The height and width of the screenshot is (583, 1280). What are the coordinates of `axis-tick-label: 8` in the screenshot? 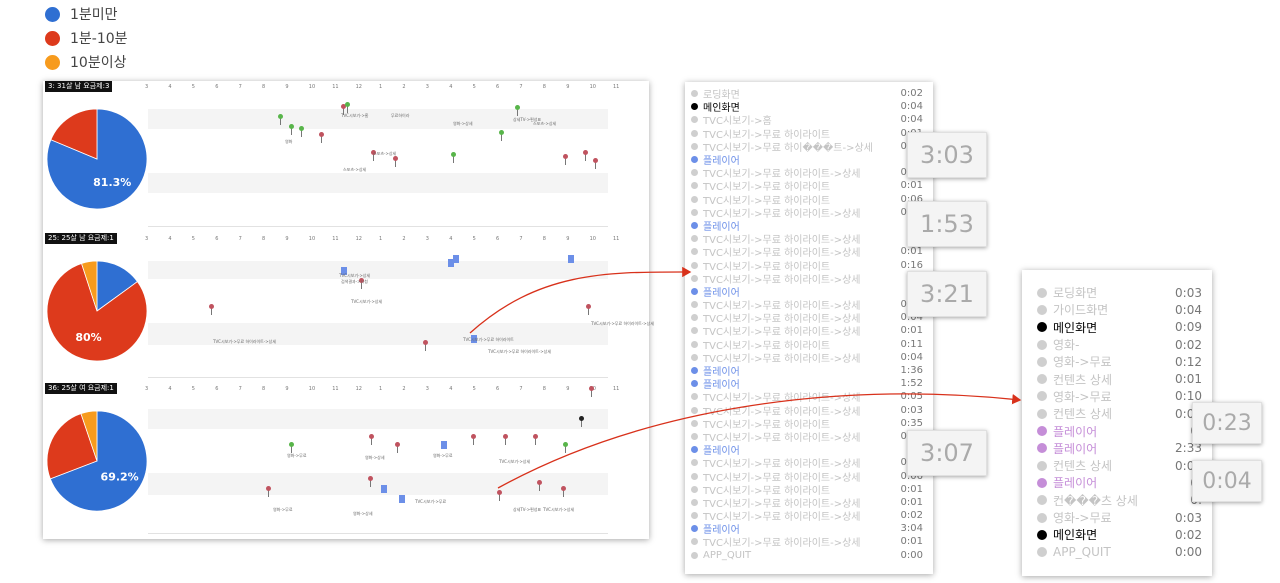 It's located at (544, 389).